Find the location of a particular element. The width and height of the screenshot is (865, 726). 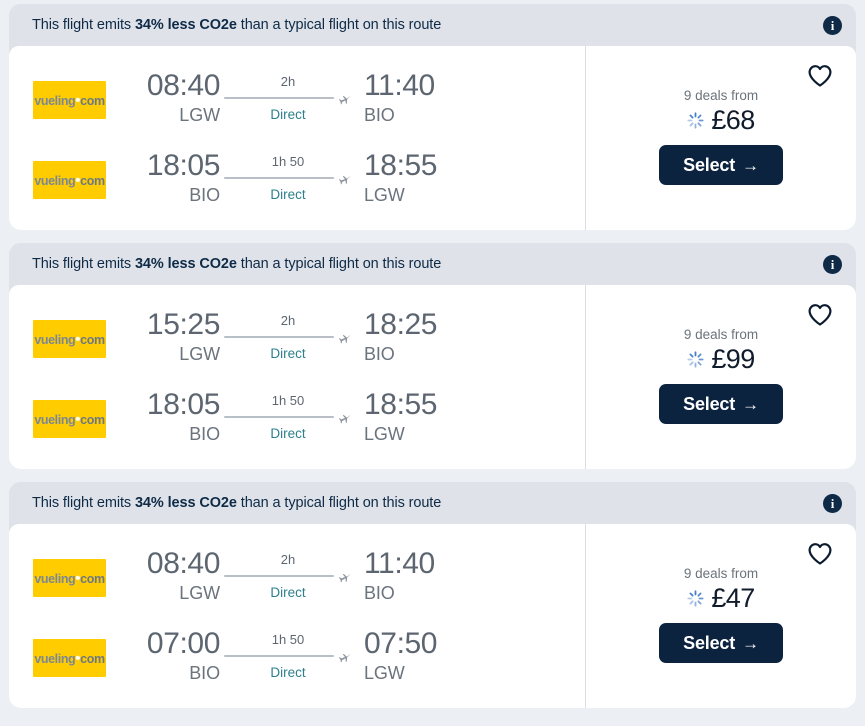

departure-time: 07:00 is located at coordinates (183, 644).